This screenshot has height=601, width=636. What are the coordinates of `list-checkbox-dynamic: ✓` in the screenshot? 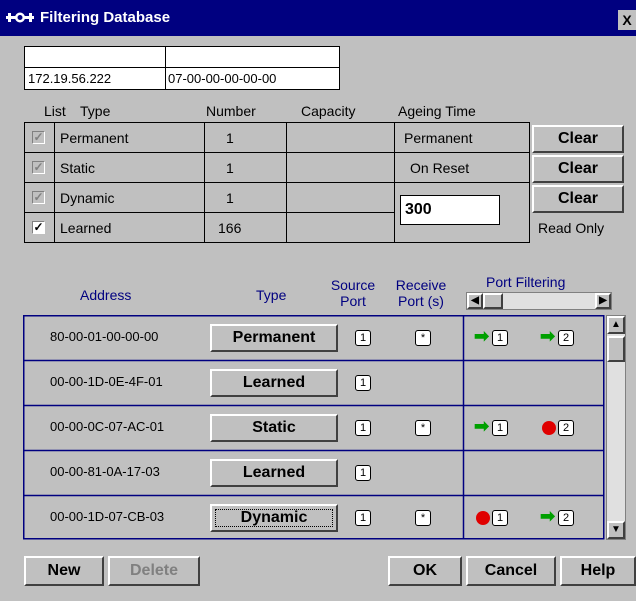 It's located at (38, 197).